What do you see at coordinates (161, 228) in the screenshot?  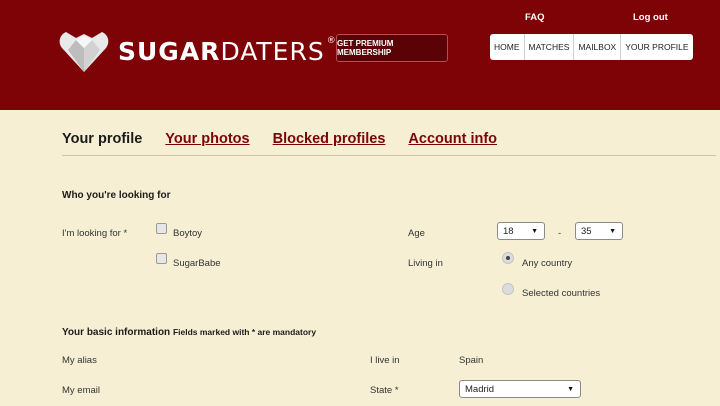 I see `boytoy-checkbox` at bounding box center [161, 228].